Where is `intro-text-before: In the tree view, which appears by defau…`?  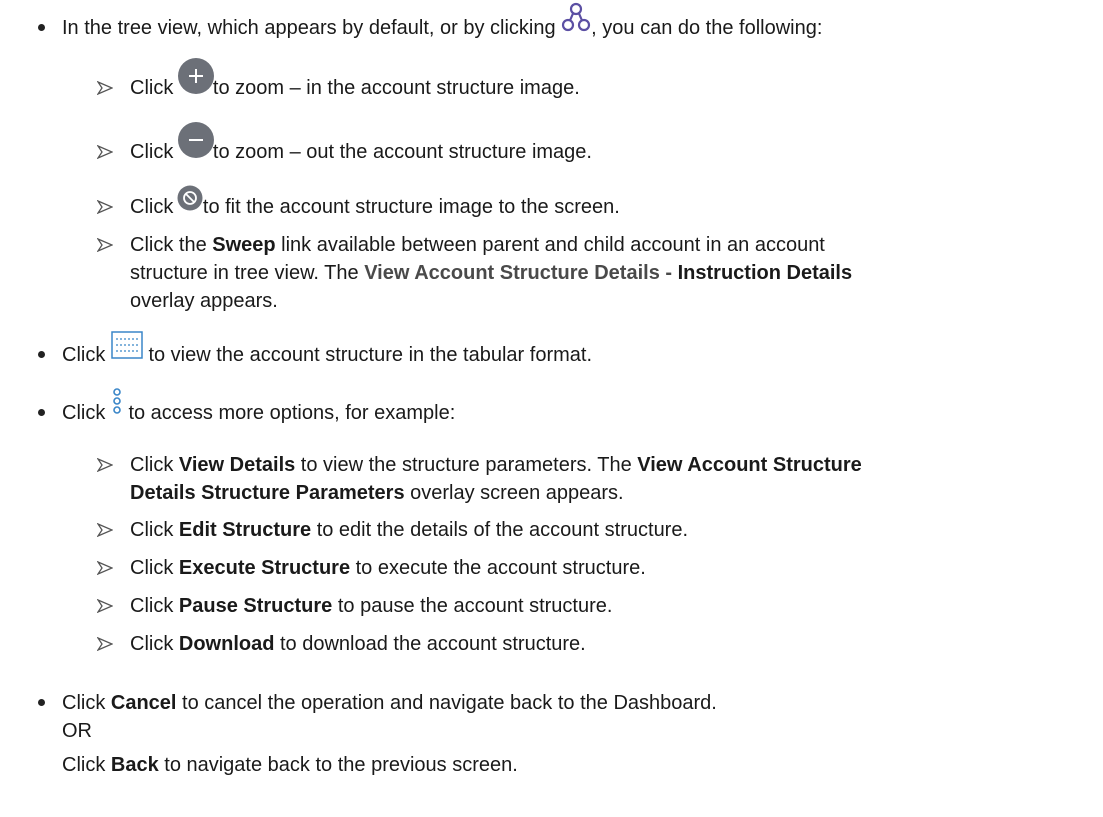 intro-text-before: In the tree view, which appears by defau… is located at coordinates (312, 28).